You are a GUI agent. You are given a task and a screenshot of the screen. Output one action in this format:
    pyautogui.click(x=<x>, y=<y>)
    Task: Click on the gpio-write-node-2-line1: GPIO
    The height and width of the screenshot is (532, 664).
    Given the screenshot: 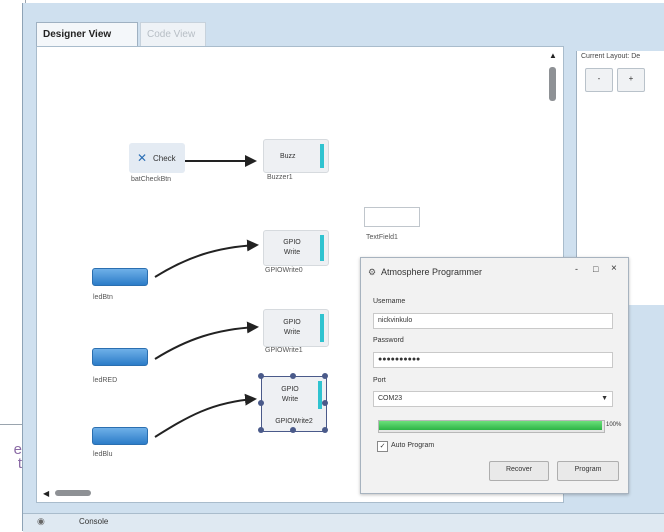 What is the action you would take?
    pyautogui.click(x=292, y=322)
    